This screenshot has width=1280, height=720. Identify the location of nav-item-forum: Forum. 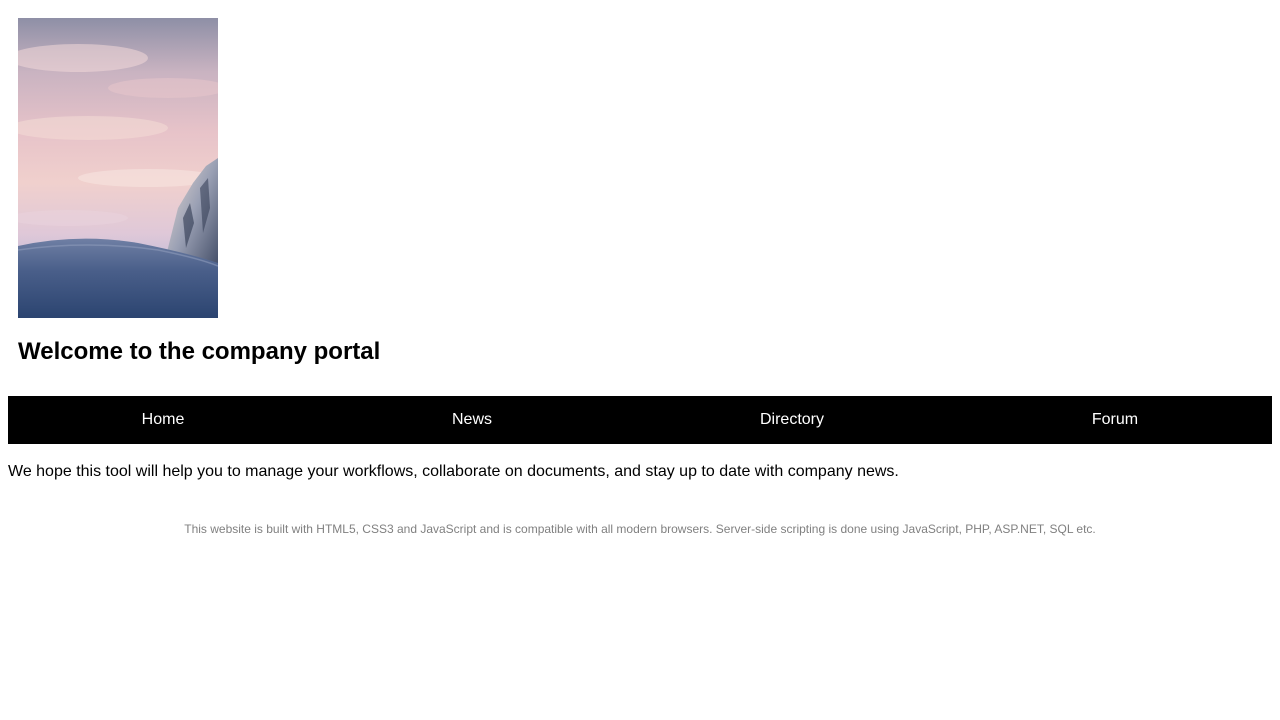
(1115, 420).